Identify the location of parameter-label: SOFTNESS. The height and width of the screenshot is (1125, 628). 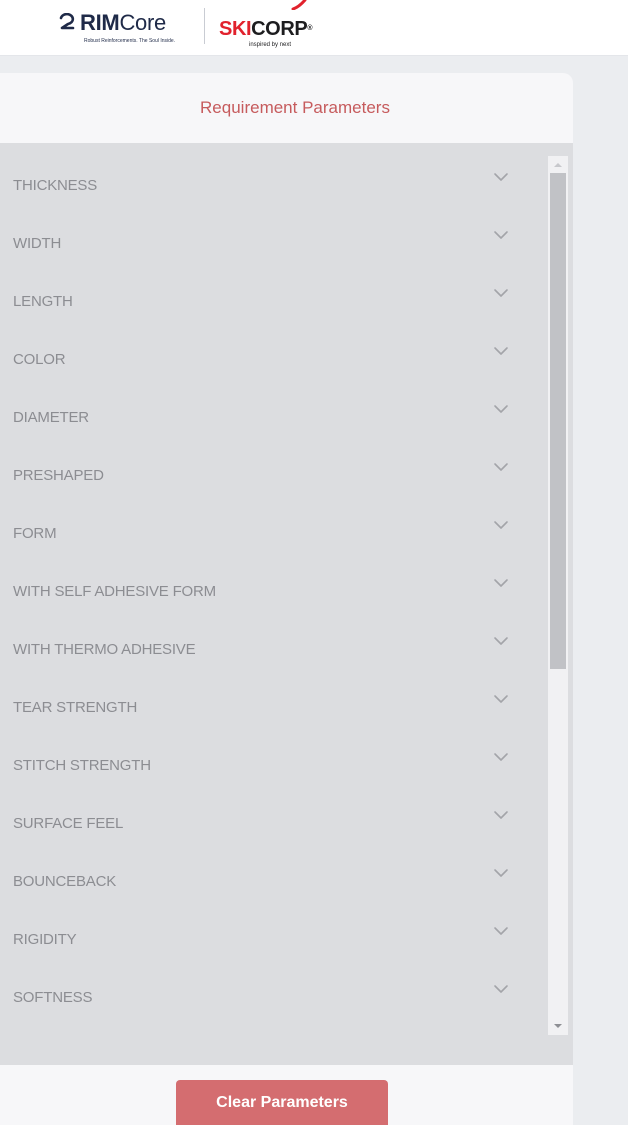
(53, 997).